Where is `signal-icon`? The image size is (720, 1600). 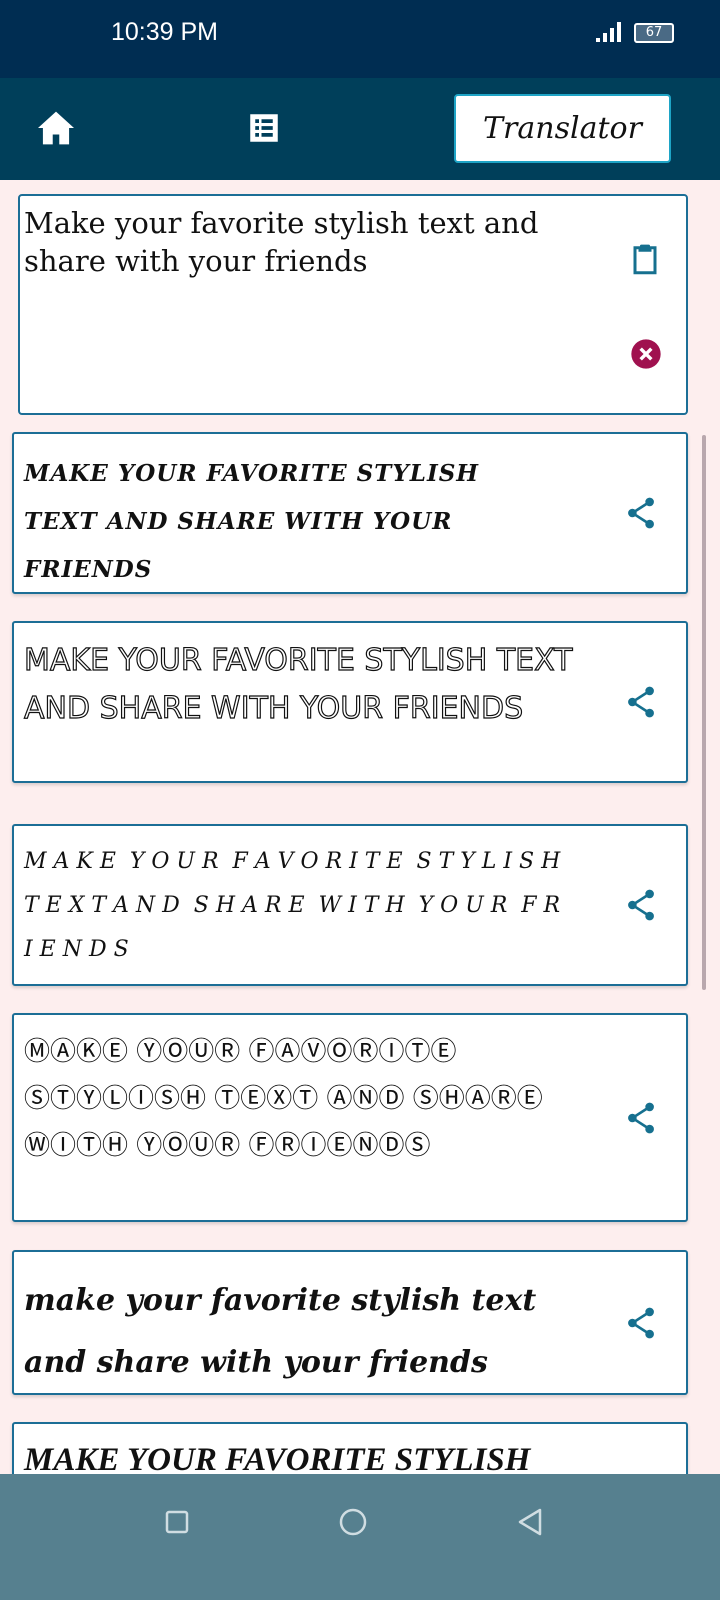
signal-icon is located at coordinates (608, 32).